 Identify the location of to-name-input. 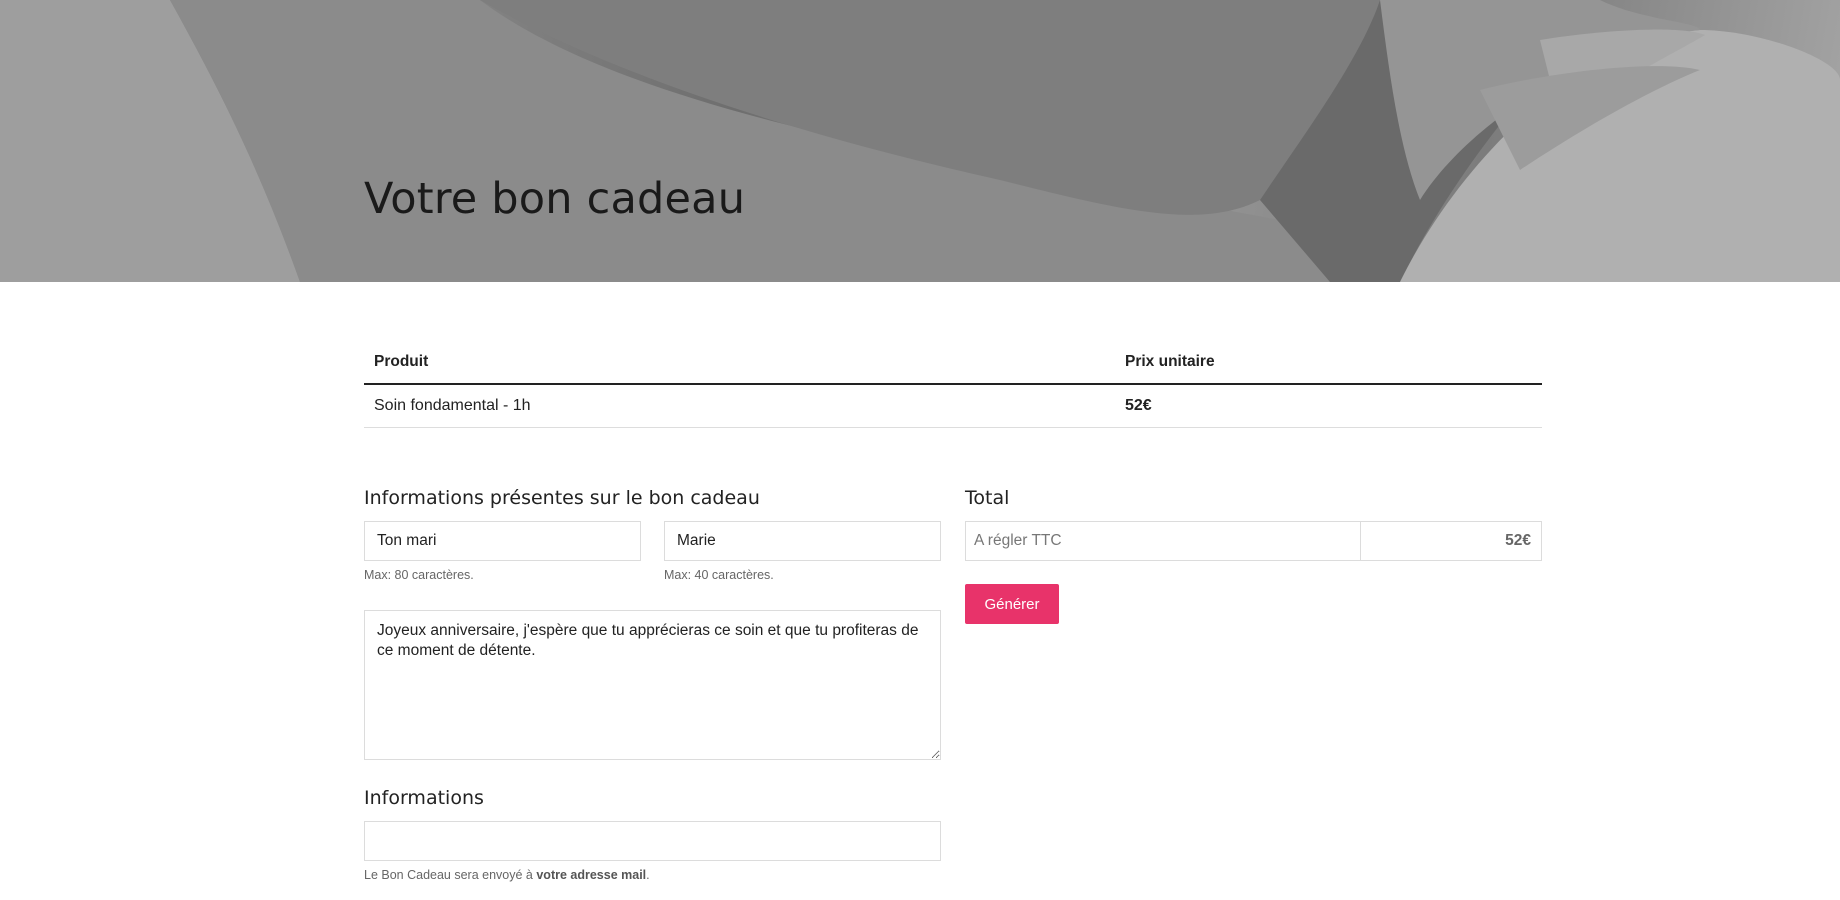
(802, 541).